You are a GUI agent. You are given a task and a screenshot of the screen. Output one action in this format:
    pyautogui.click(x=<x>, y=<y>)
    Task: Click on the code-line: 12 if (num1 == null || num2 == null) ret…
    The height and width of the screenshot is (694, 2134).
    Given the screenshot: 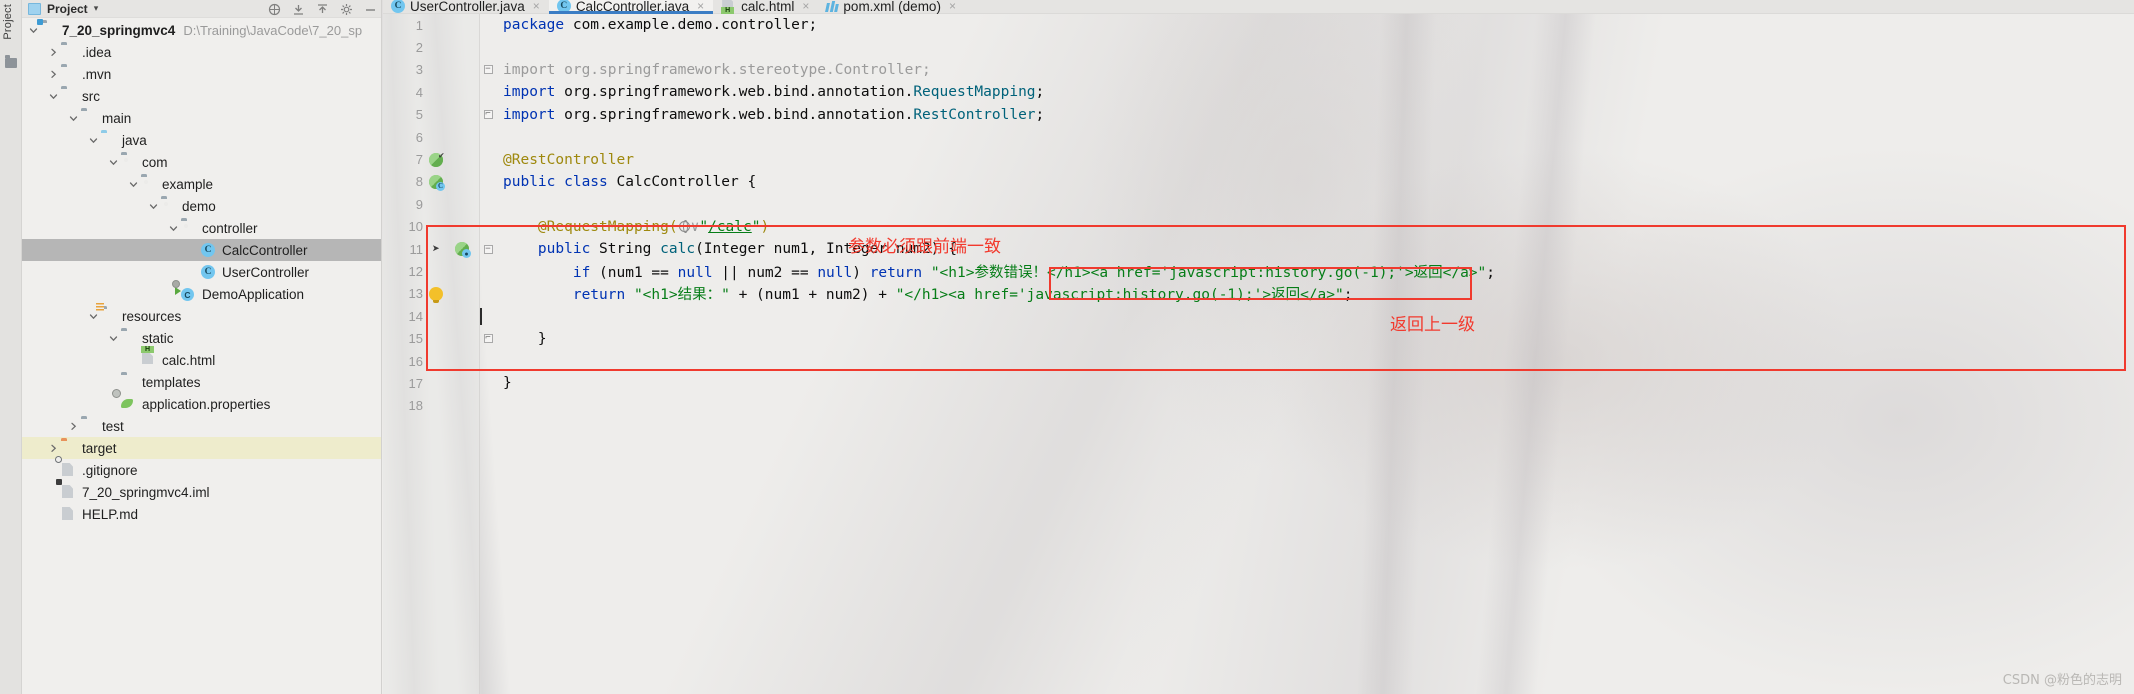 What is the action you would take?
    pyautogui.click(x=1258, y=271)
    